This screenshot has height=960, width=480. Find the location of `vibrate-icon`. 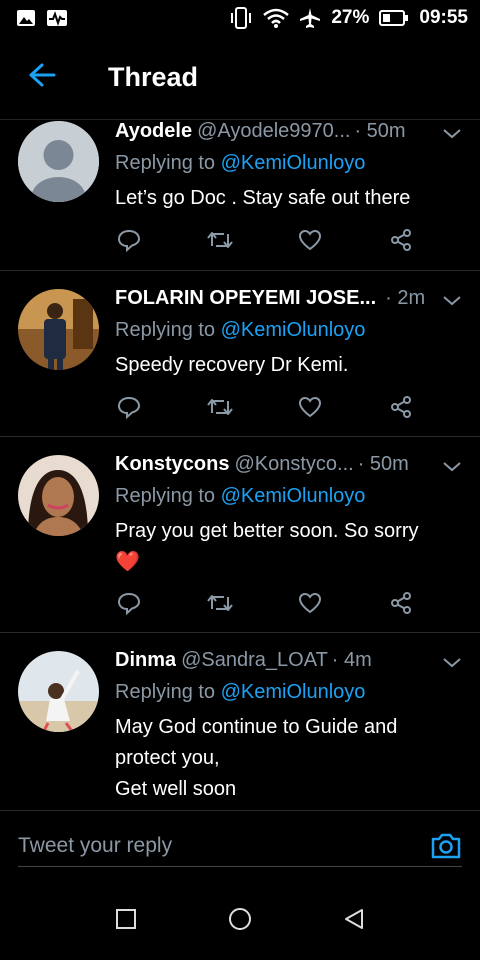

vibrate-icon is located at coordinates (241, 18).